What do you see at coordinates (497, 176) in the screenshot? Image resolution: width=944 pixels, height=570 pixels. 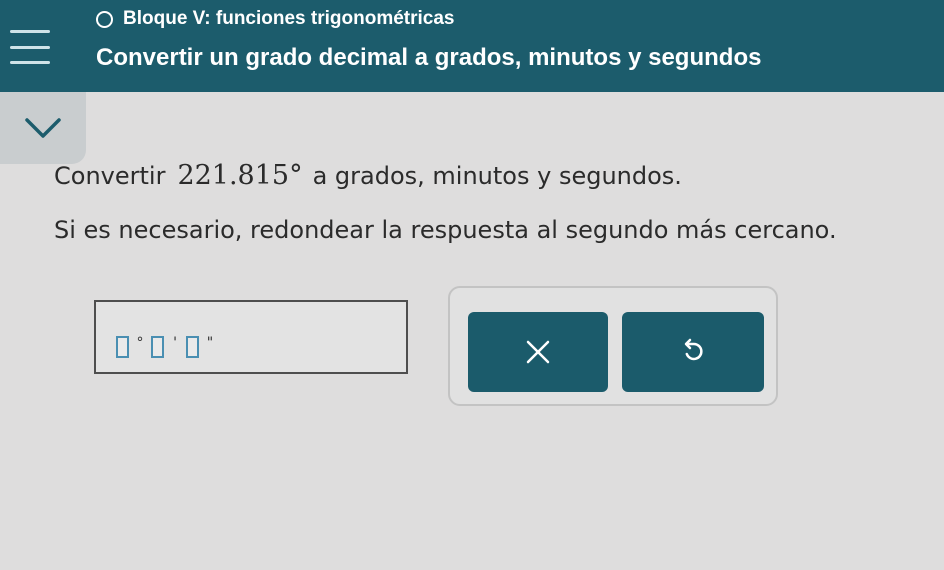 I see `problem-suffix: a grados, minutos y segundos.` at bounding box center [497, 176].